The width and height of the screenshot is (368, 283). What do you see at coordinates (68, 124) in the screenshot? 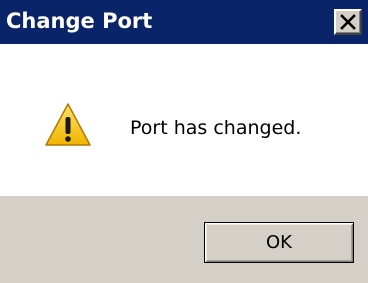
I see `warning-icon` at bounding box center [68, 124].